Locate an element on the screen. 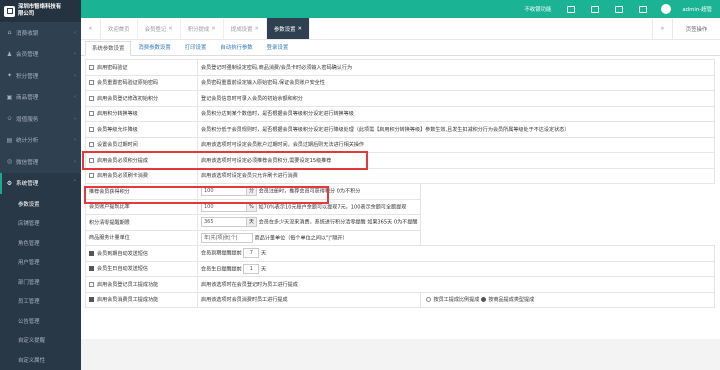  settings-subtab: 自动执行参数 is located at coordinates (236, 48).